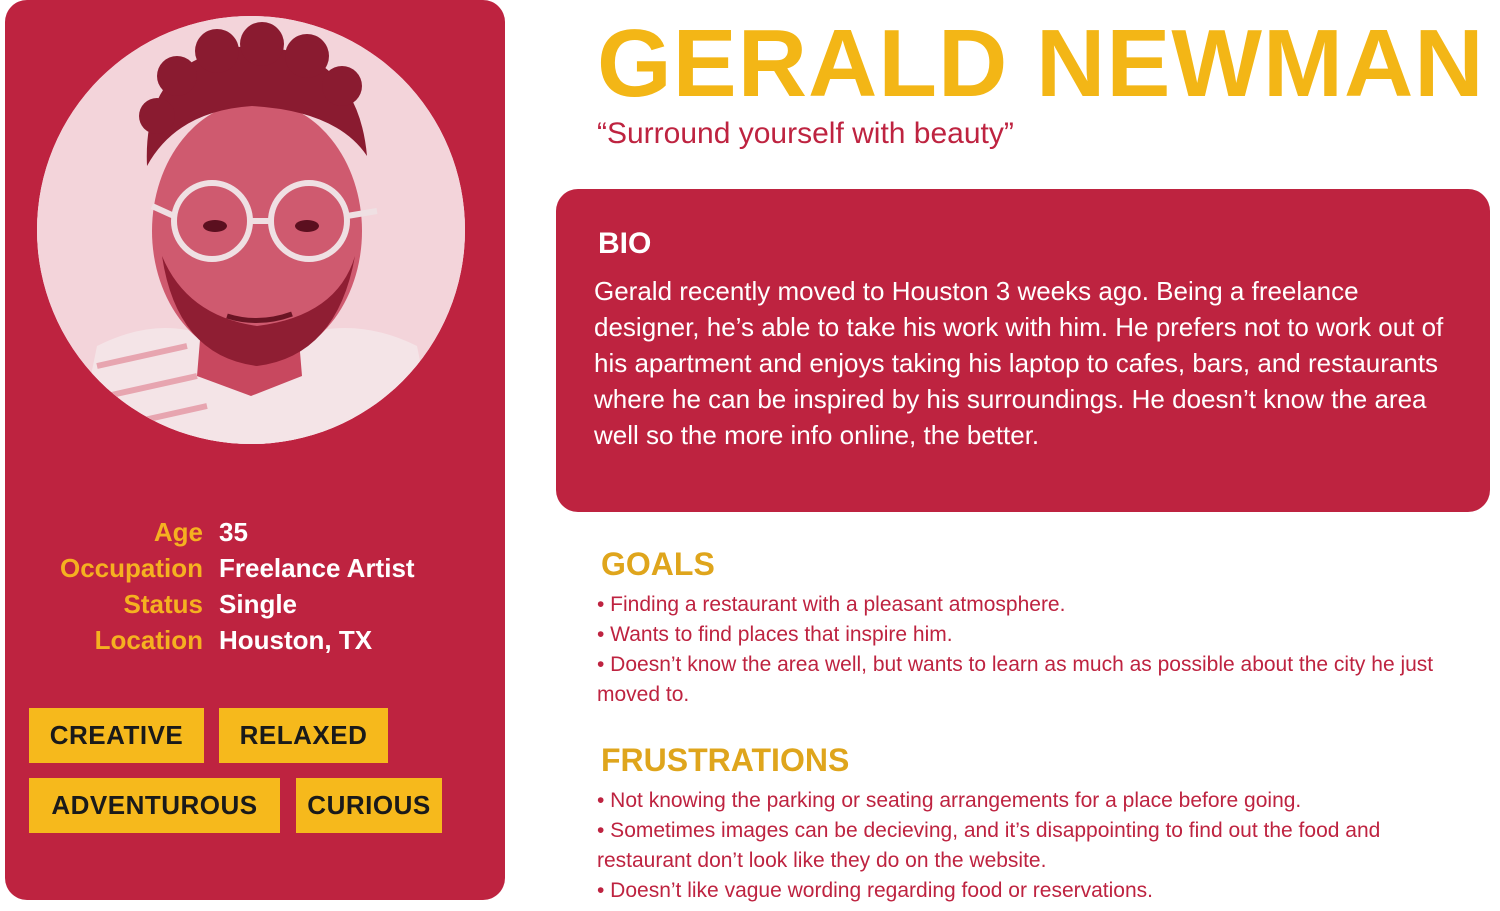 This screenshot has width=1500, height=911. What do you see at coordinates (255, 532) in the screenshot?
I see `detail-row-age: Age 35` at bounding box center [255, 532].